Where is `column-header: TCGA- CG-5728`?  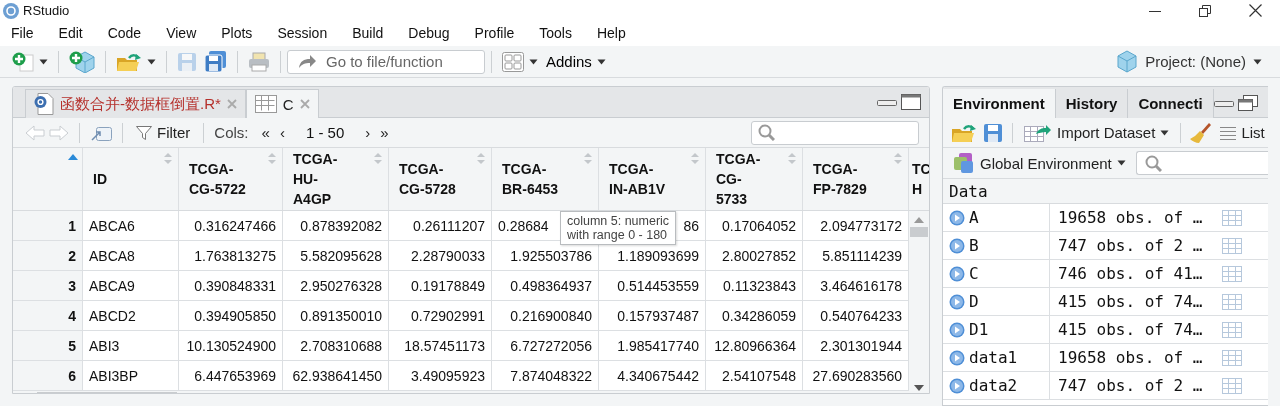 column-header: TCGA- CG-5728 is located at coordinates (427, 179).